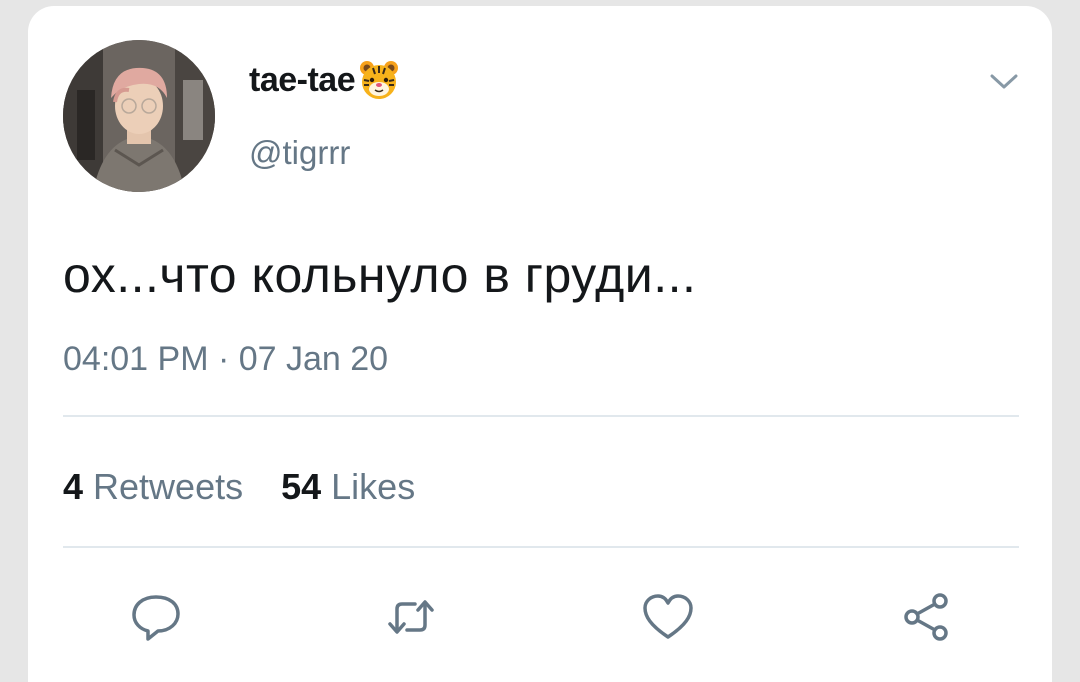 Image resolution: width=1080 pixels, height=682 pixels. I want to click on retweets-label: Retweets, so click(168, 486).